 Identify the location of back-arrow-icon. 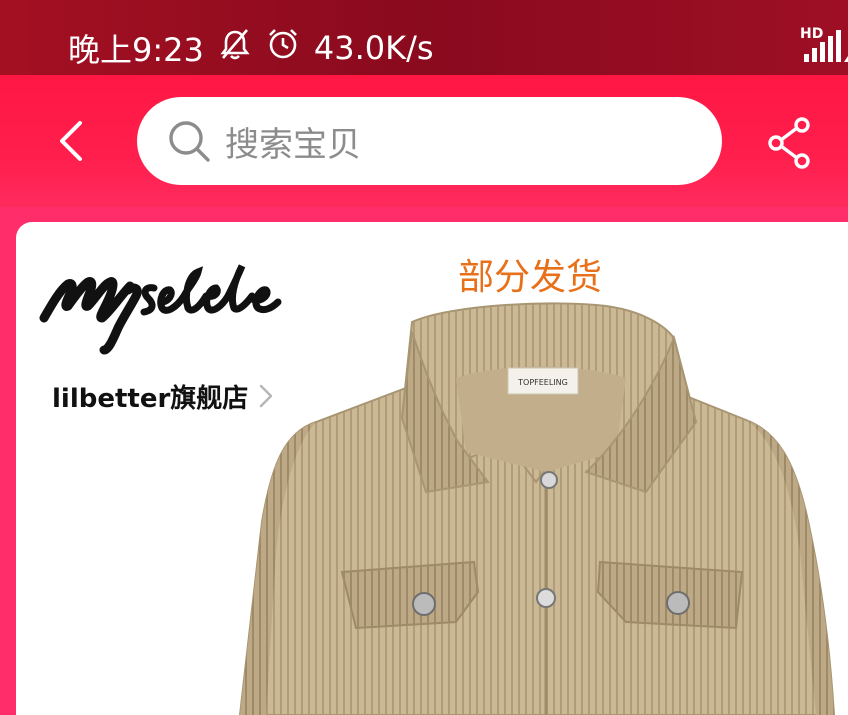
(71, 141).